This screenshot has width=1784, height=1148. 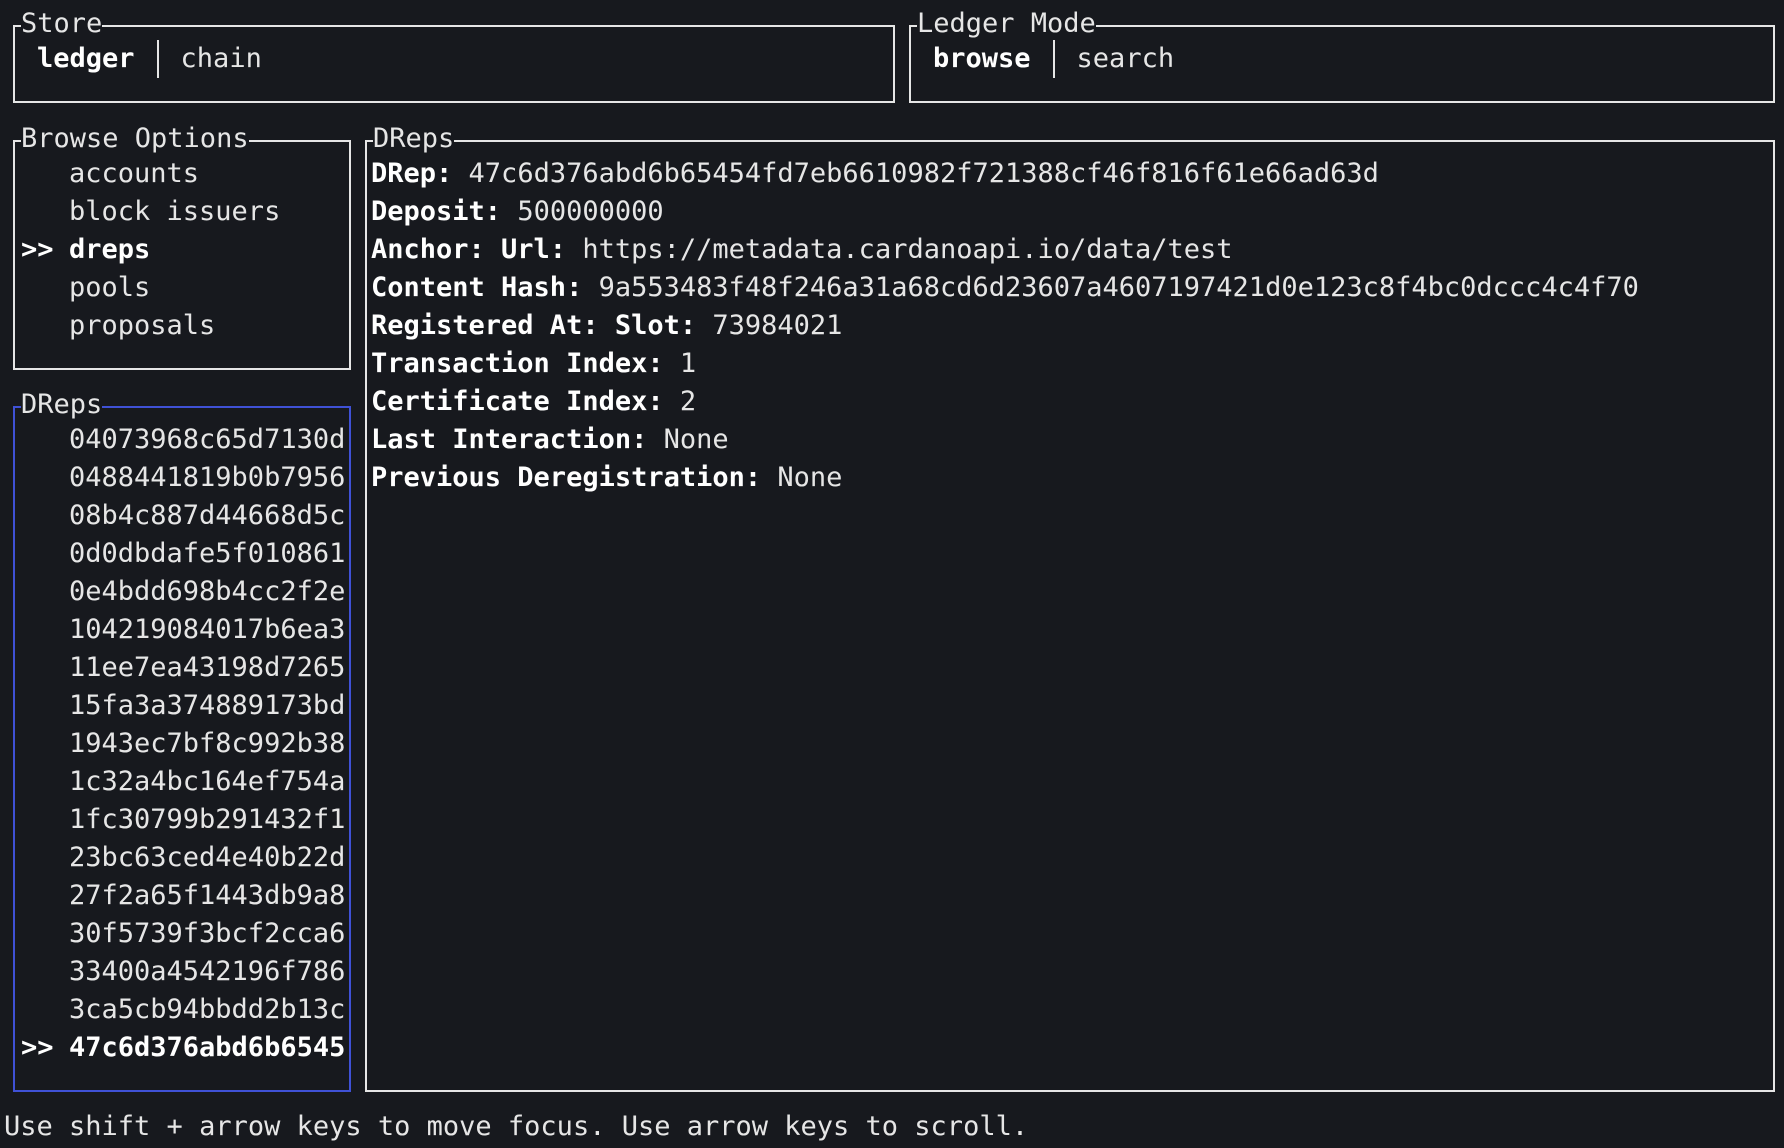 I want to click on drep-list-item: 30f5739f3bcf2cca6, so click(x=183, y=934).